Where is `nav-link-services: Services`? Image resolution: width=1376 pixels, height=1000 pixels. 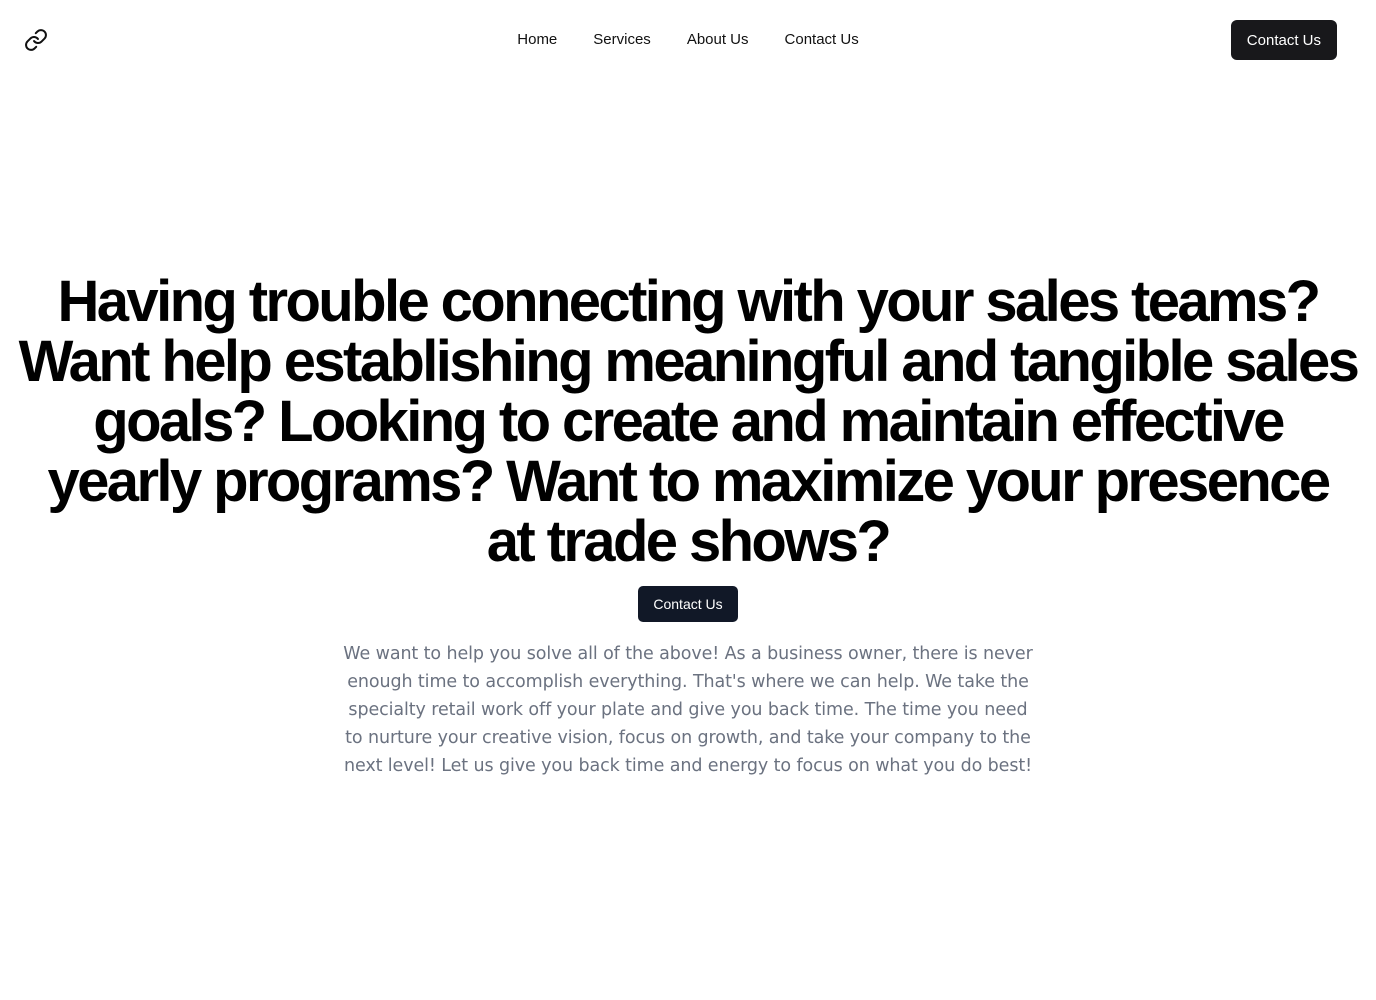
nav-link-services: Services is located at coordinates (622, 40).